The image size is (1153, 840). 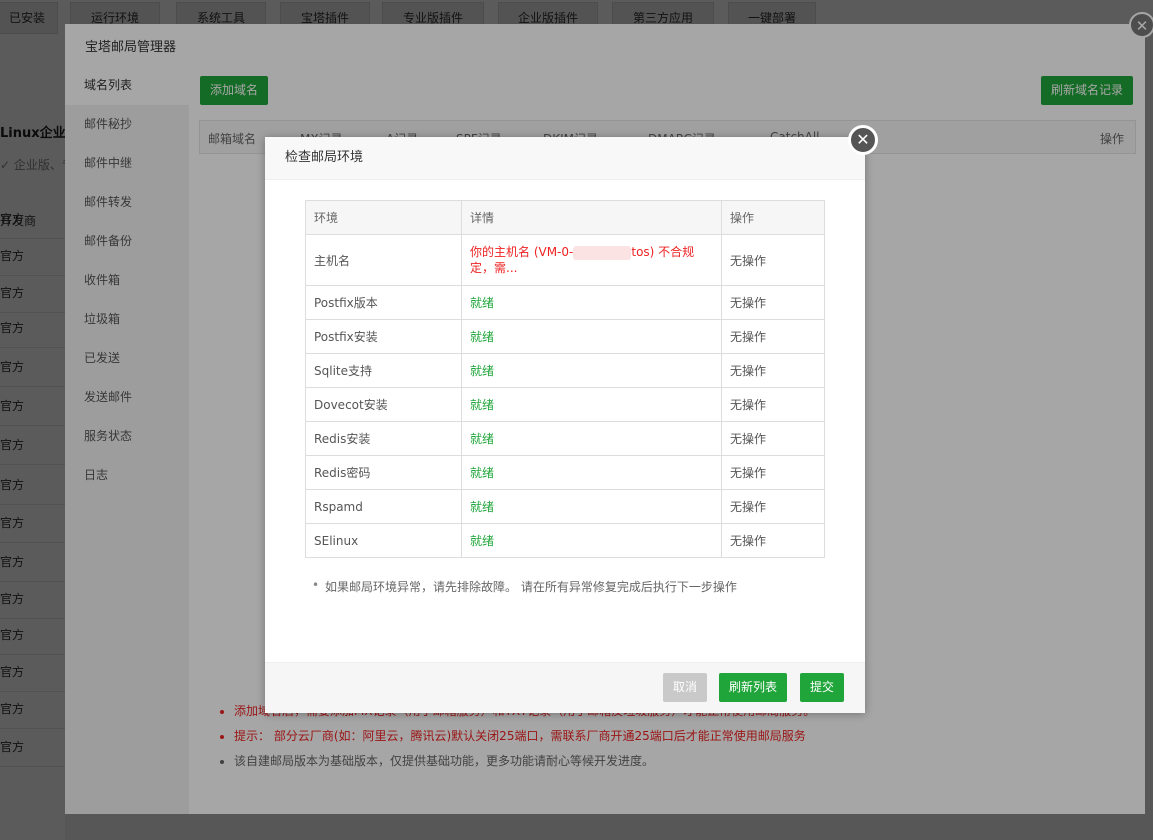 What do you see at coordinates (685, 687) in the screenshot?
I see `cancel-button: 取消` at bounding box center [685, 687].